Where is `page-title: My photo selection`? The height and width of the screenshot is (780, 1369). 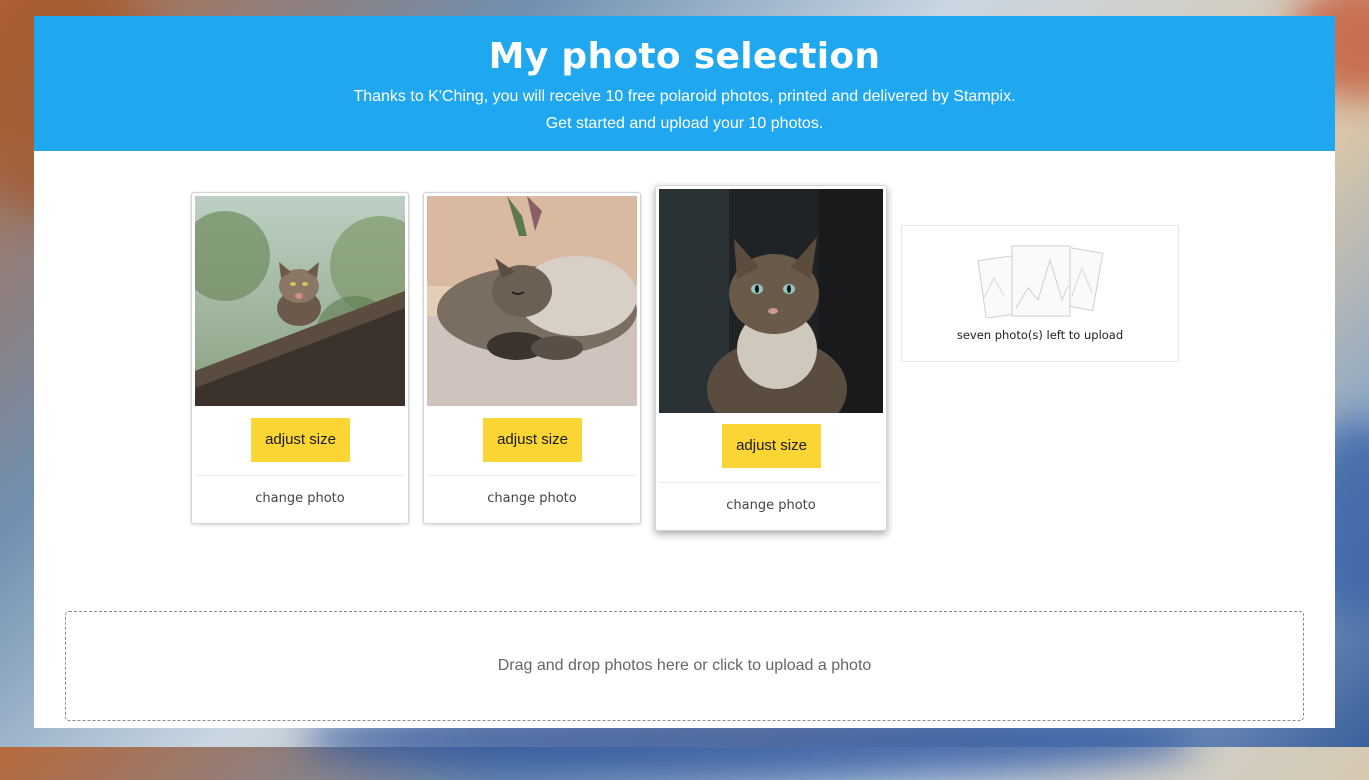 page-title: My photo selection is located at coordinates (684, 56).